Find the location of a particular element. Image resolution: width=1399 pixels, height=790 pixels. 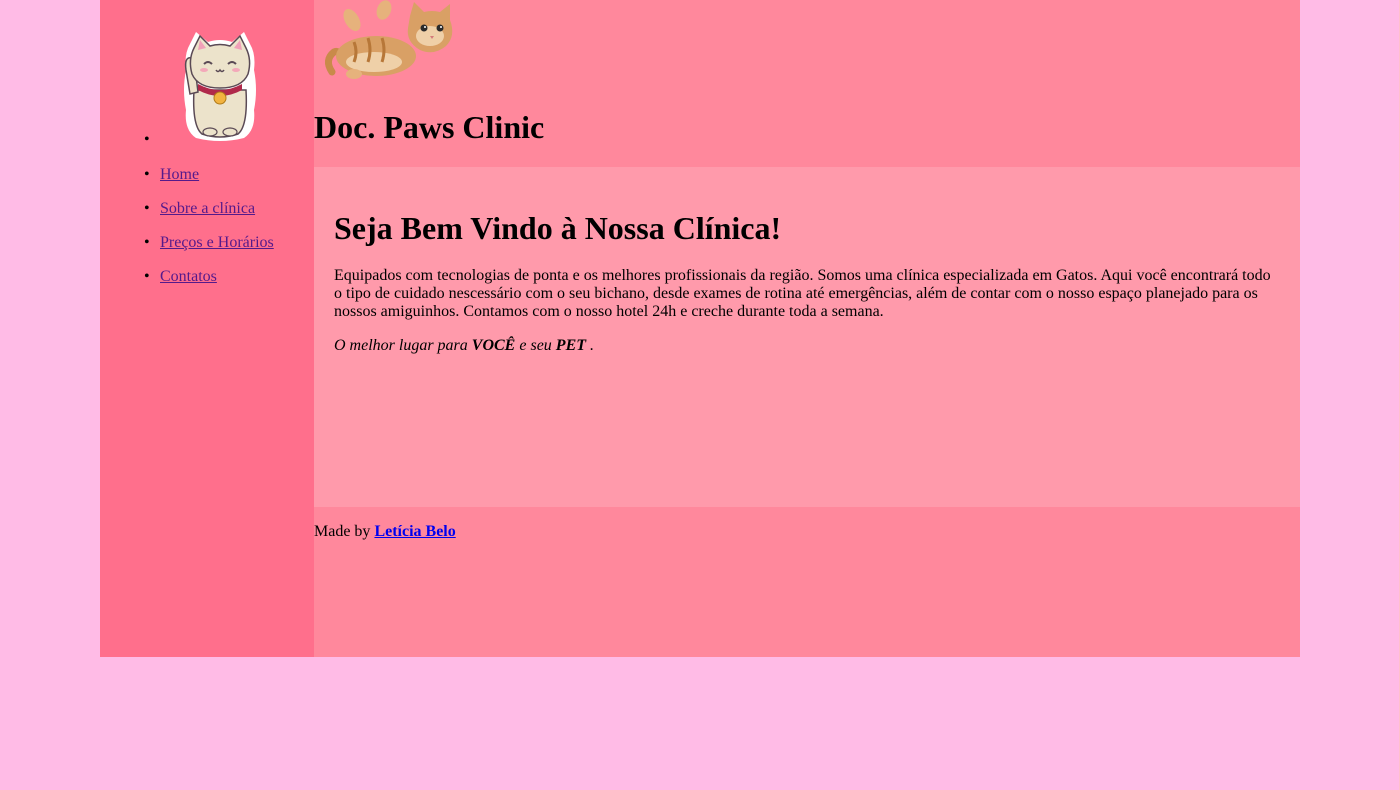

slogan: O melhor lugar para VOCÊ e seu PET . is located at coordinates (464, 346).